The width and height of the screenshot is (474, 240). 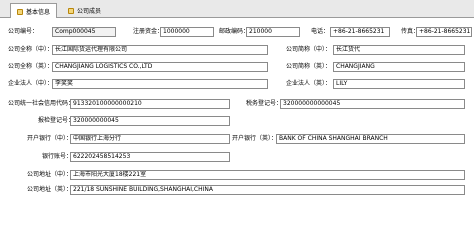 I want to click on account-label: 银行账号：, so click(x=57, y=156).